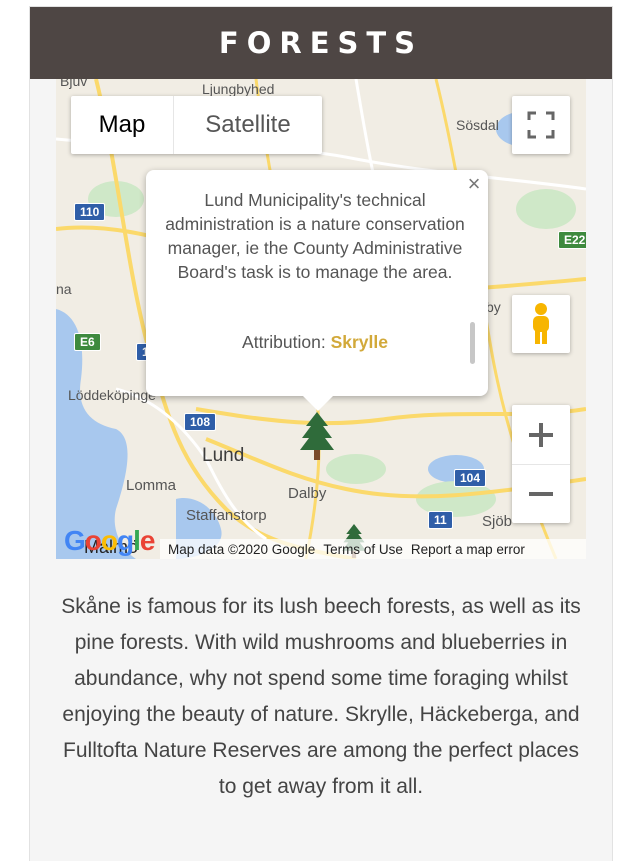 The height and width of the screenshot is (861, 637). Describe the element at coordinates (470, 478) in the screenshot. I see `road-shield-104: 104` at that location.